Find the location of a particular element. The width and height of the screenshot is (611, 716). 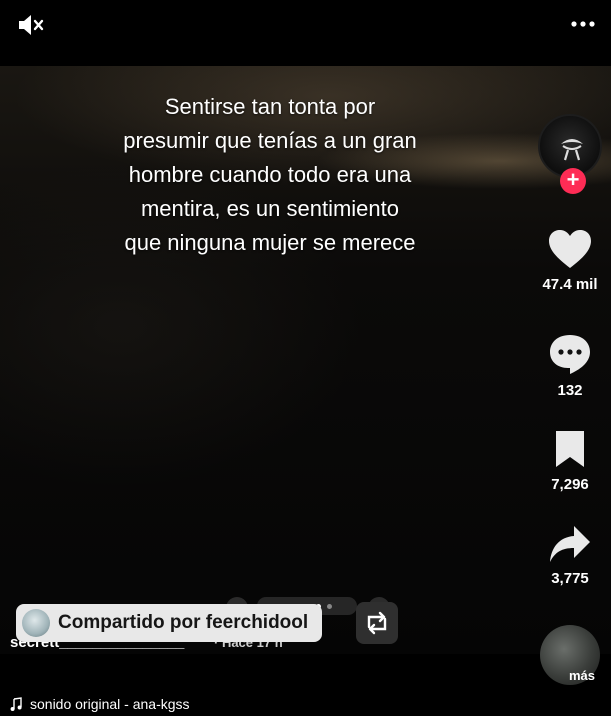

creator-avatar-wrap: + is located at coordinates (570, 154).